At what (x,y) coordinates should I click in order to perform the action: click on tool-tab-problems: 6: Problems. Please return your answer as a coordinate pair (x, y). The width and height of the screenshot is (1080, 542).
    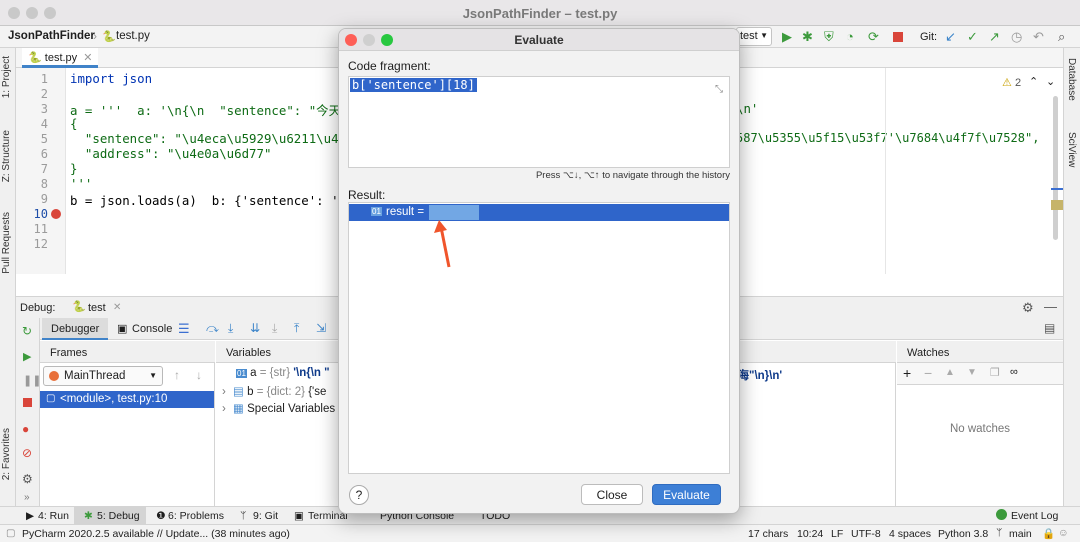
    Looking at the image, I should click on (196, 516).